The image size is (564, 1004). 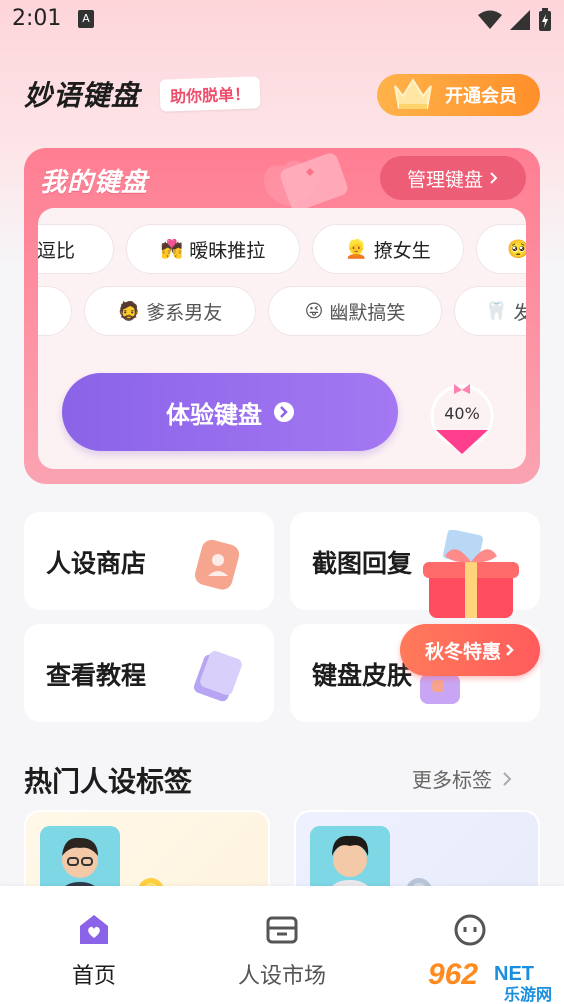 I want to click on bearded-man-emoji-icon: 🧔, so click(x=129, y=311).